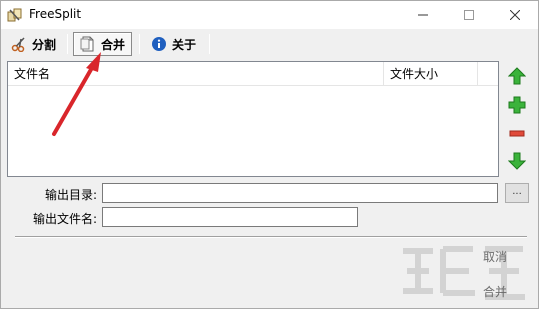 This screenshot has height=309, width=539. I want to click on output-name-field, so click(230, 217).